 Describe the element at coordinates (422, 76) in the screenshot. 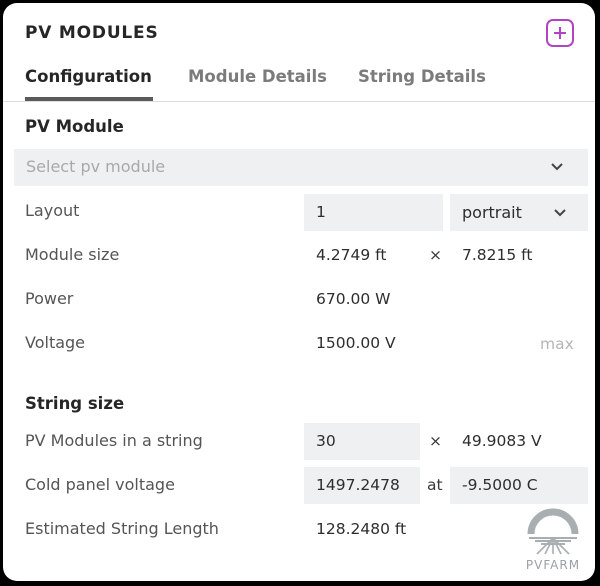

I see `tab-string-details: String Details` at that location.